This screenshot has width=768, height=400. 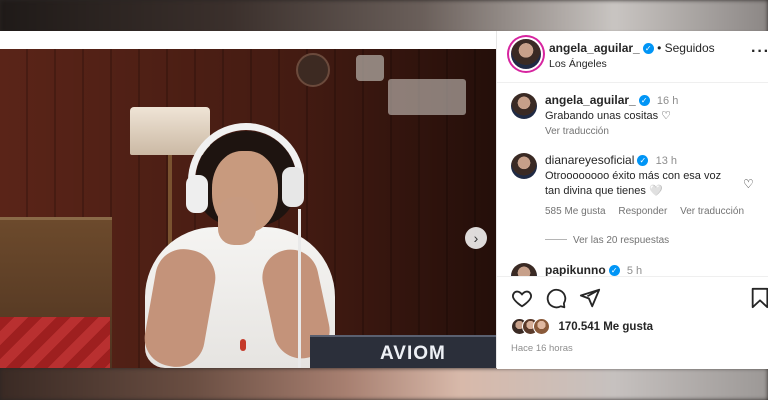 What do you see at coordinates (590, 298) in the screenshot?
I see `share-icon` at bounding box center [590, 298].